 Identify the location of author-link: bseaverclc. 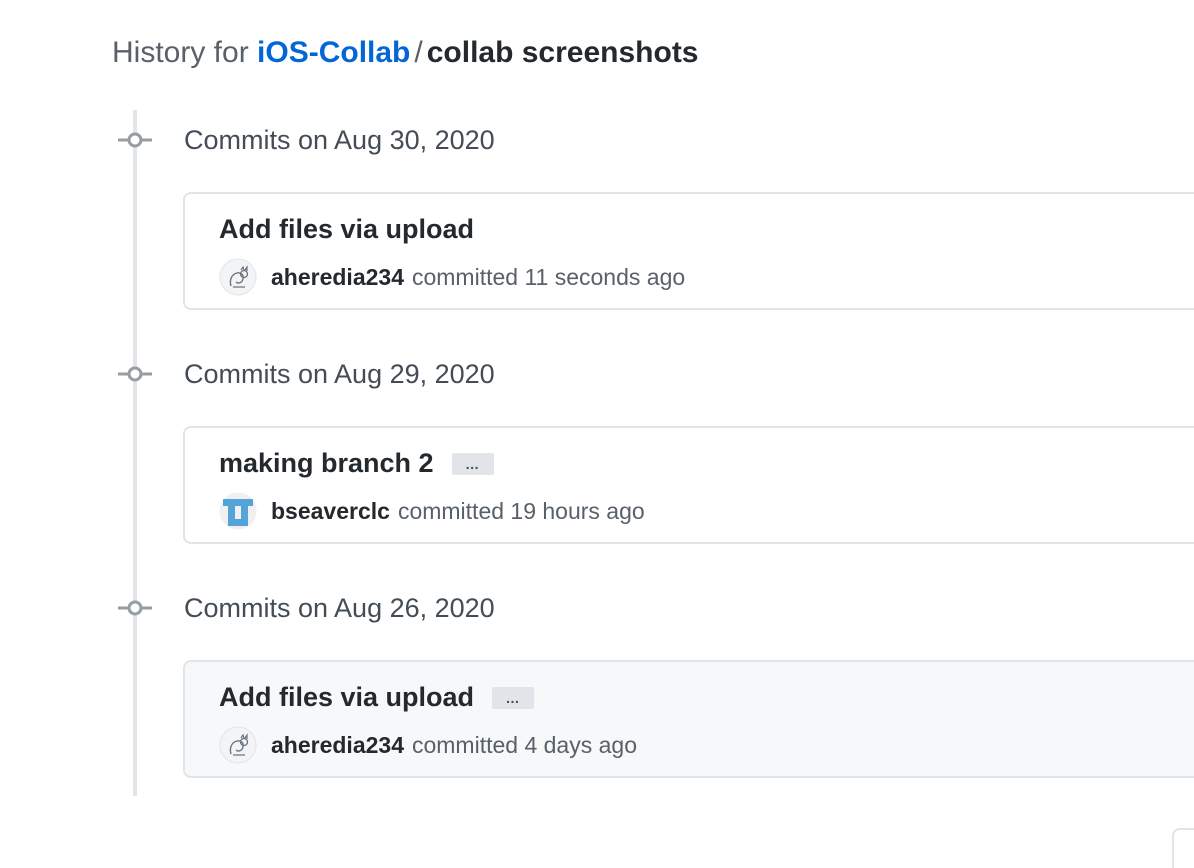
(330, 511).